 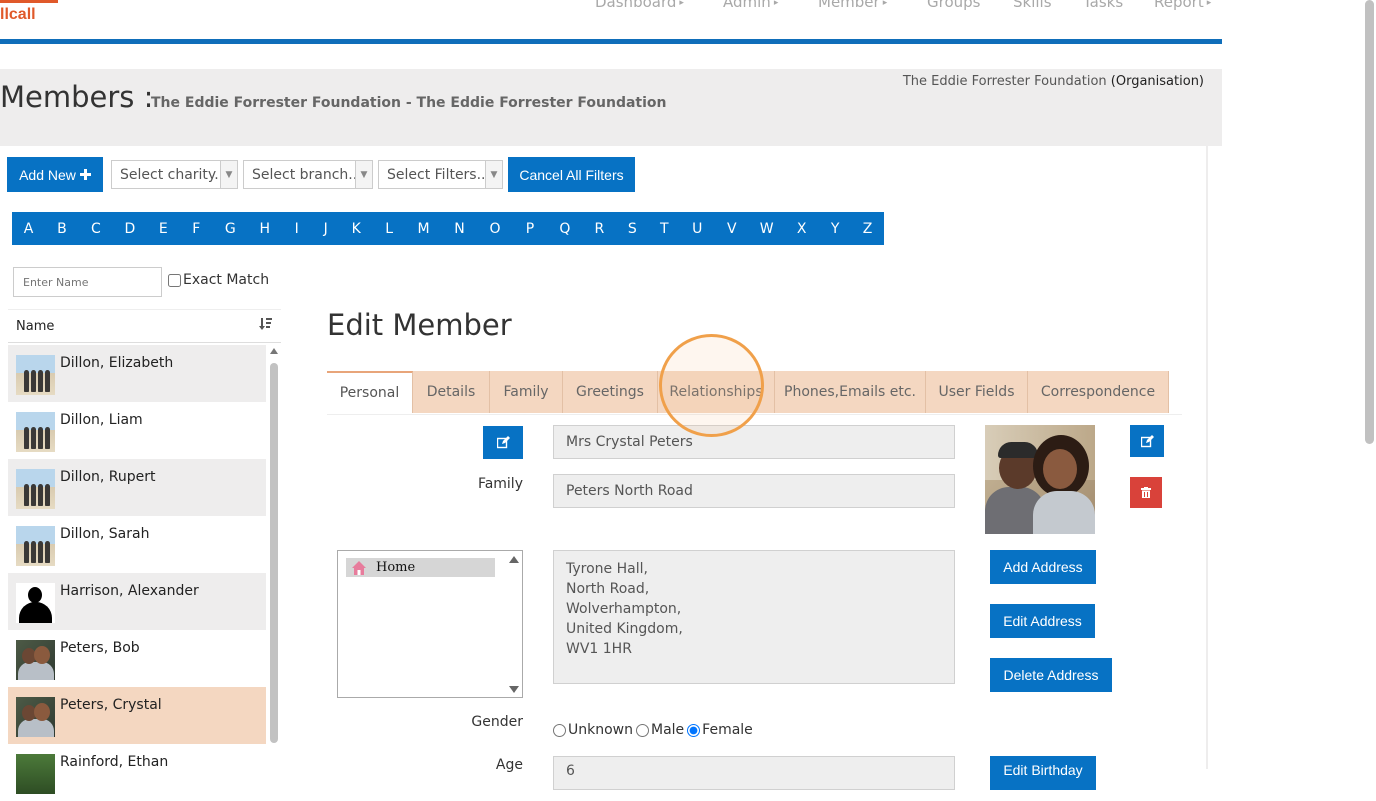 What do you see at coordinates (850, 392) in the screenshot?
I see `tab-phones-emails: Phones,Emails etc.` at bounding box center [850, 392].